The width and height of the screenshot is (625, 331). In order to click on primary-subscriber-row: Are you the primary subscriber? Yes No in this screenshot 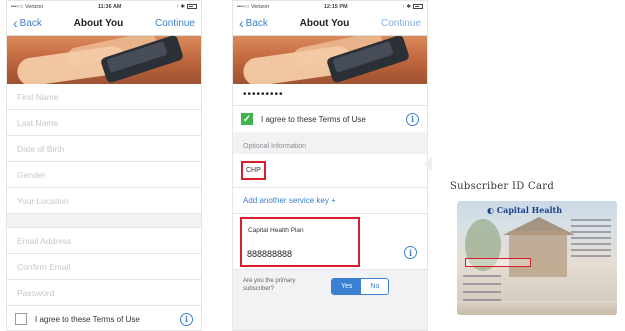, I will do `click(330, 286)`.